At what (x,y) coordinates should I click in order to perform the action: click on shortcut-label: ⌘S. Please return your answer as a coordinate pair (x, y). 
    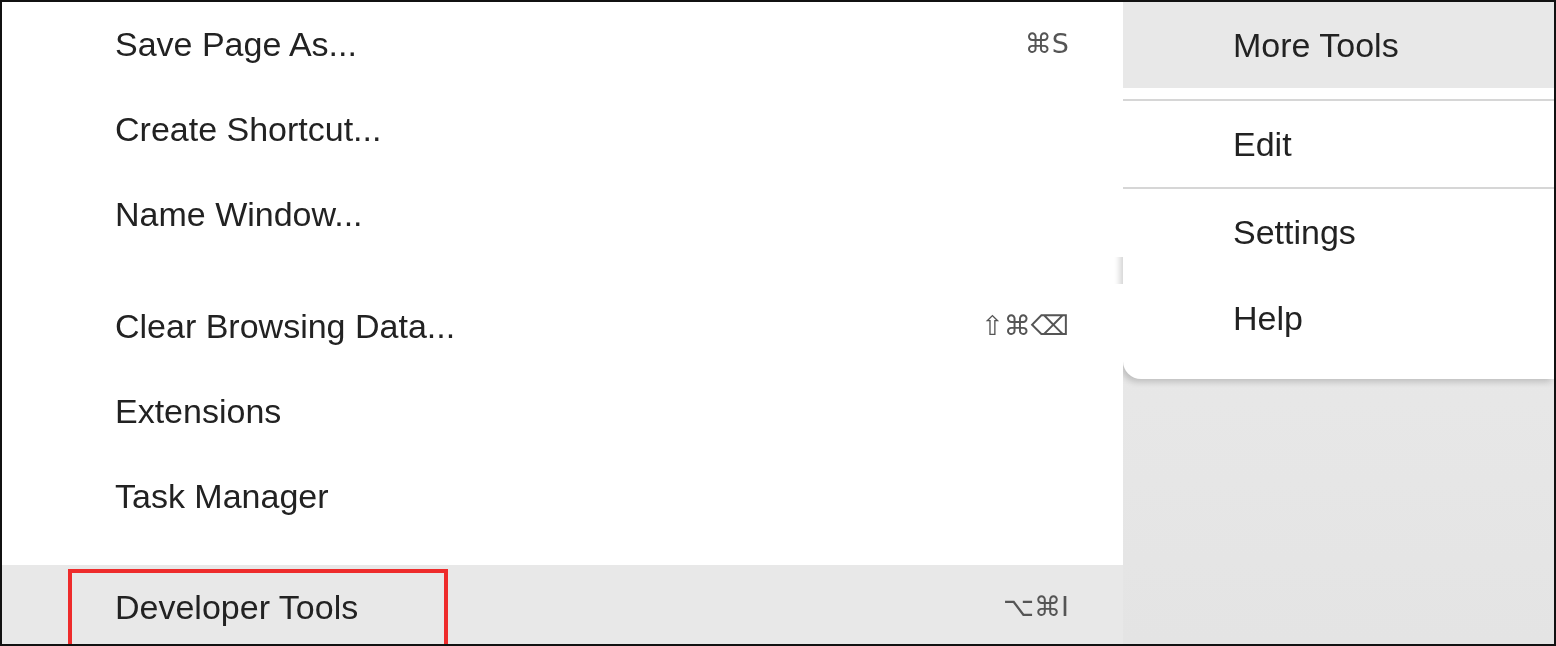
    Looking at the image, I should click on (1046, 44).